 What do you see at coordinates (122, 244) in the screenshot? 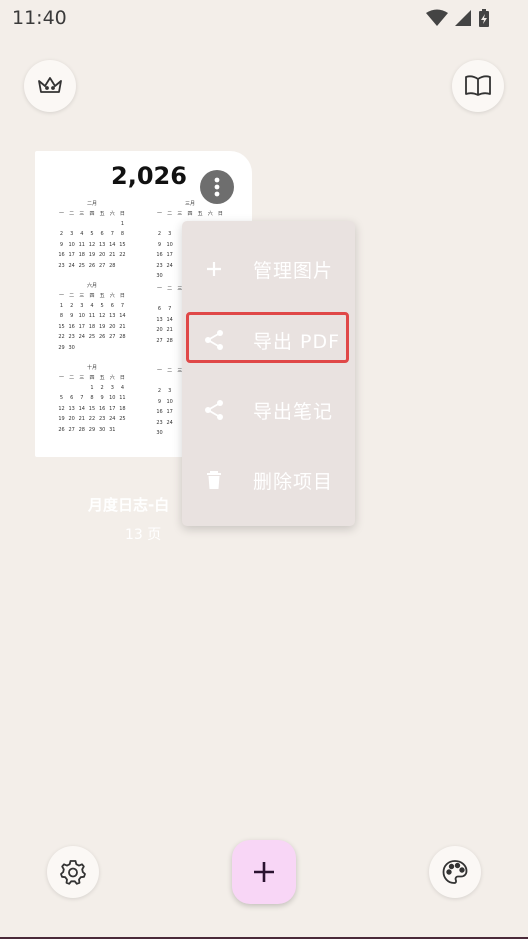
I see `day-cell: 15` at bounding box center [122, 244].